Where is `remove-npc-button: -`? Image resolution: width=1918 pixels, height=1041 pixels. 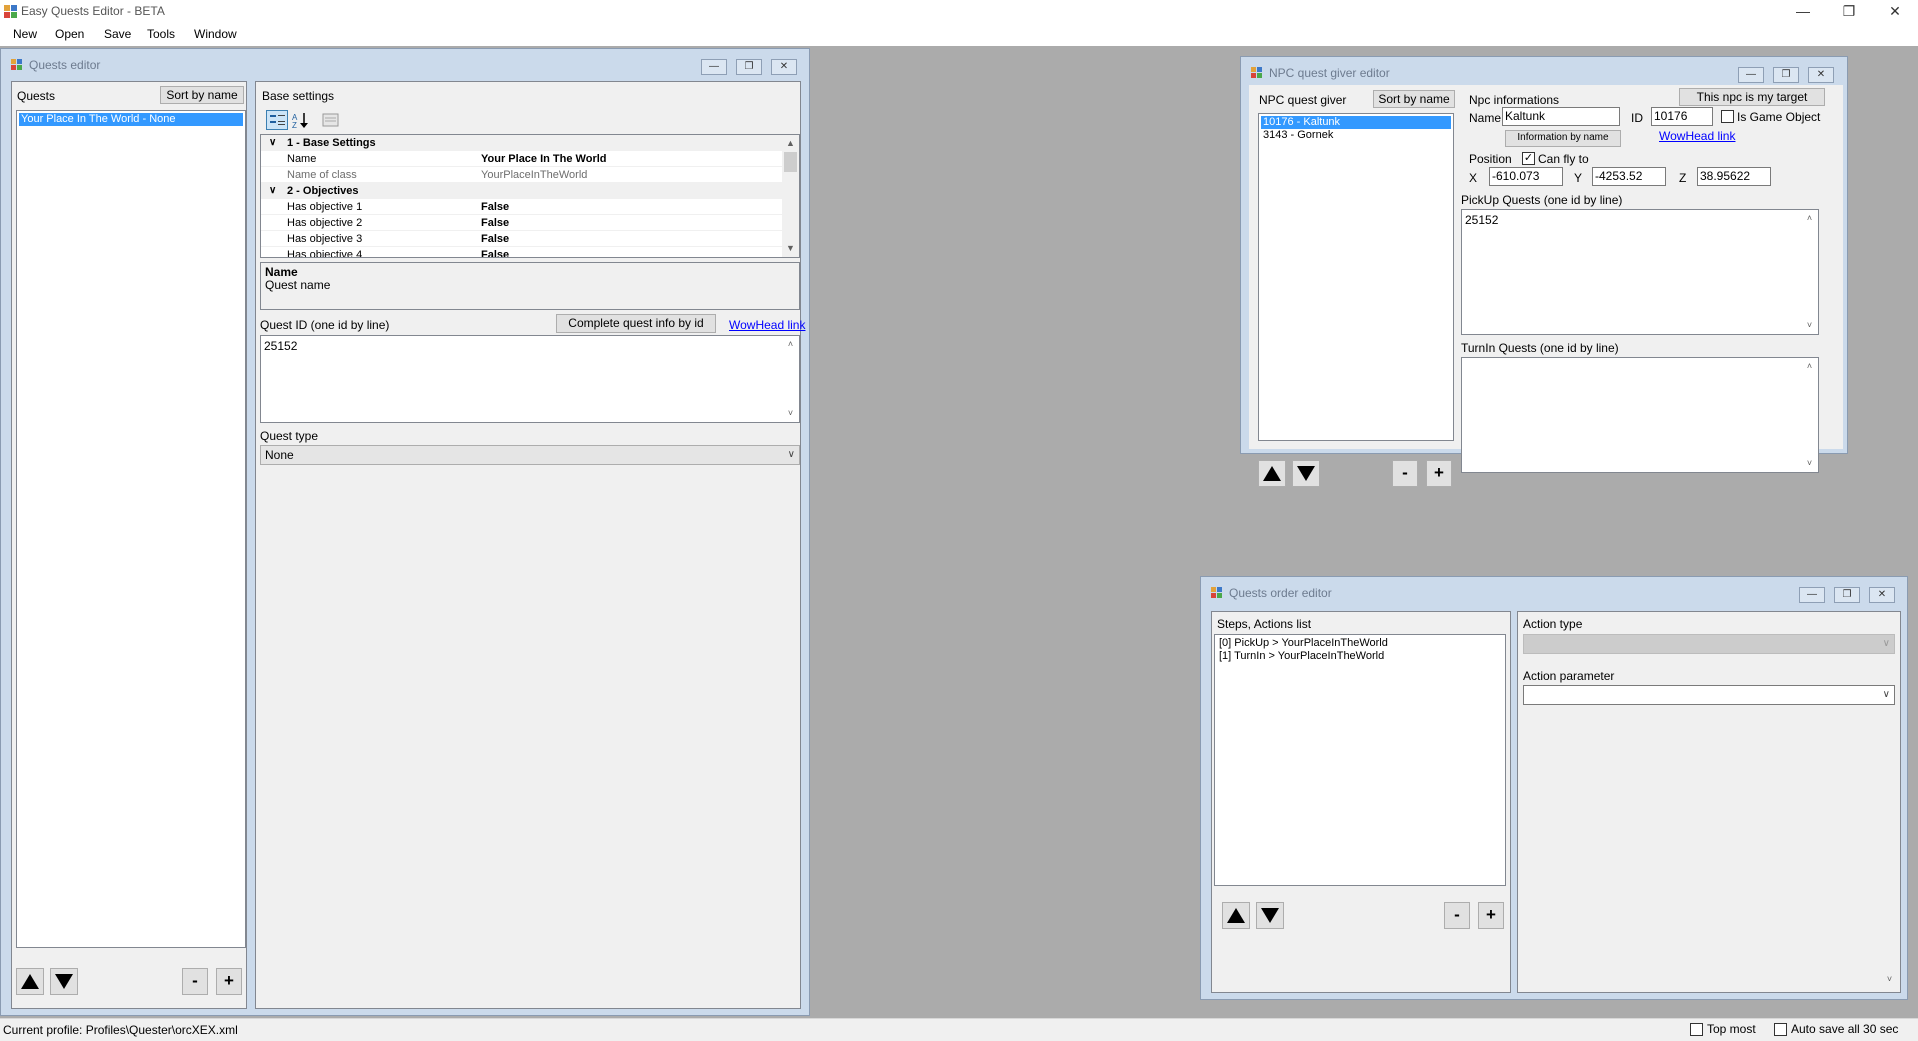 remove-npc-button: - is located at coordinates (1405, 473).